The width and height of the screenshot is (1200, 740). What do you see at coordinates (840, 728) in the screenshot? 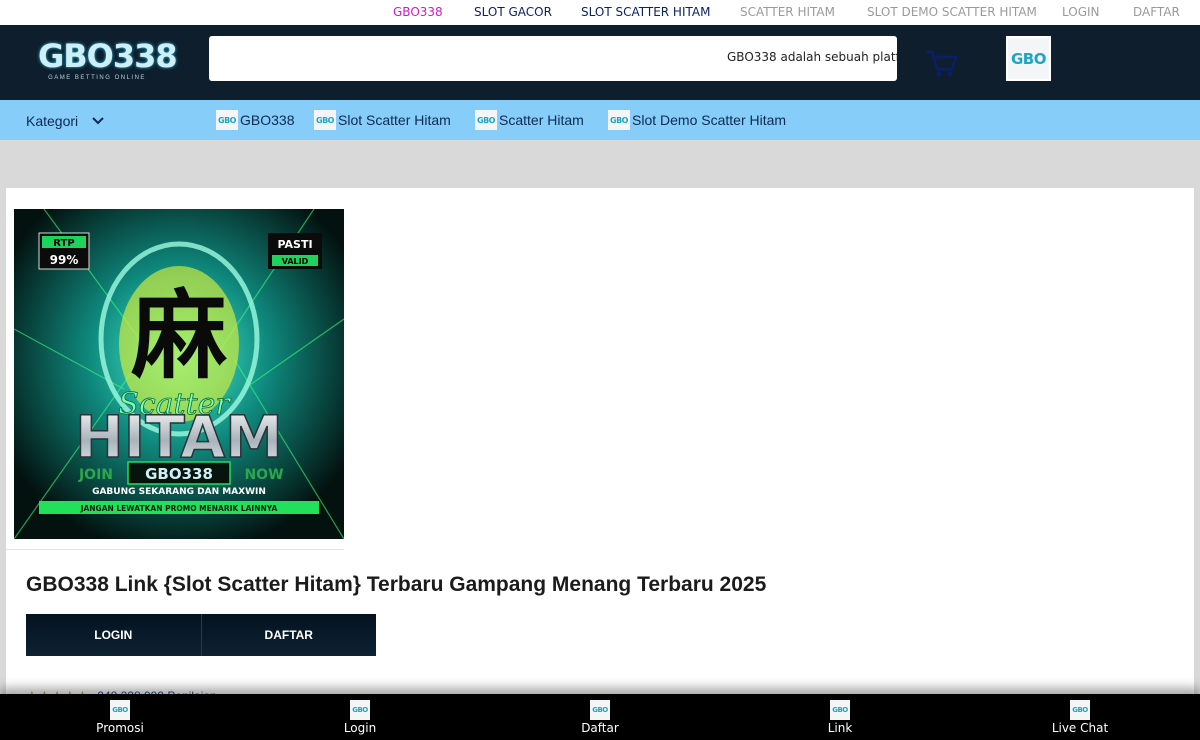
I see `bottom-nav-label: Link` at bounding box center [840, 728].